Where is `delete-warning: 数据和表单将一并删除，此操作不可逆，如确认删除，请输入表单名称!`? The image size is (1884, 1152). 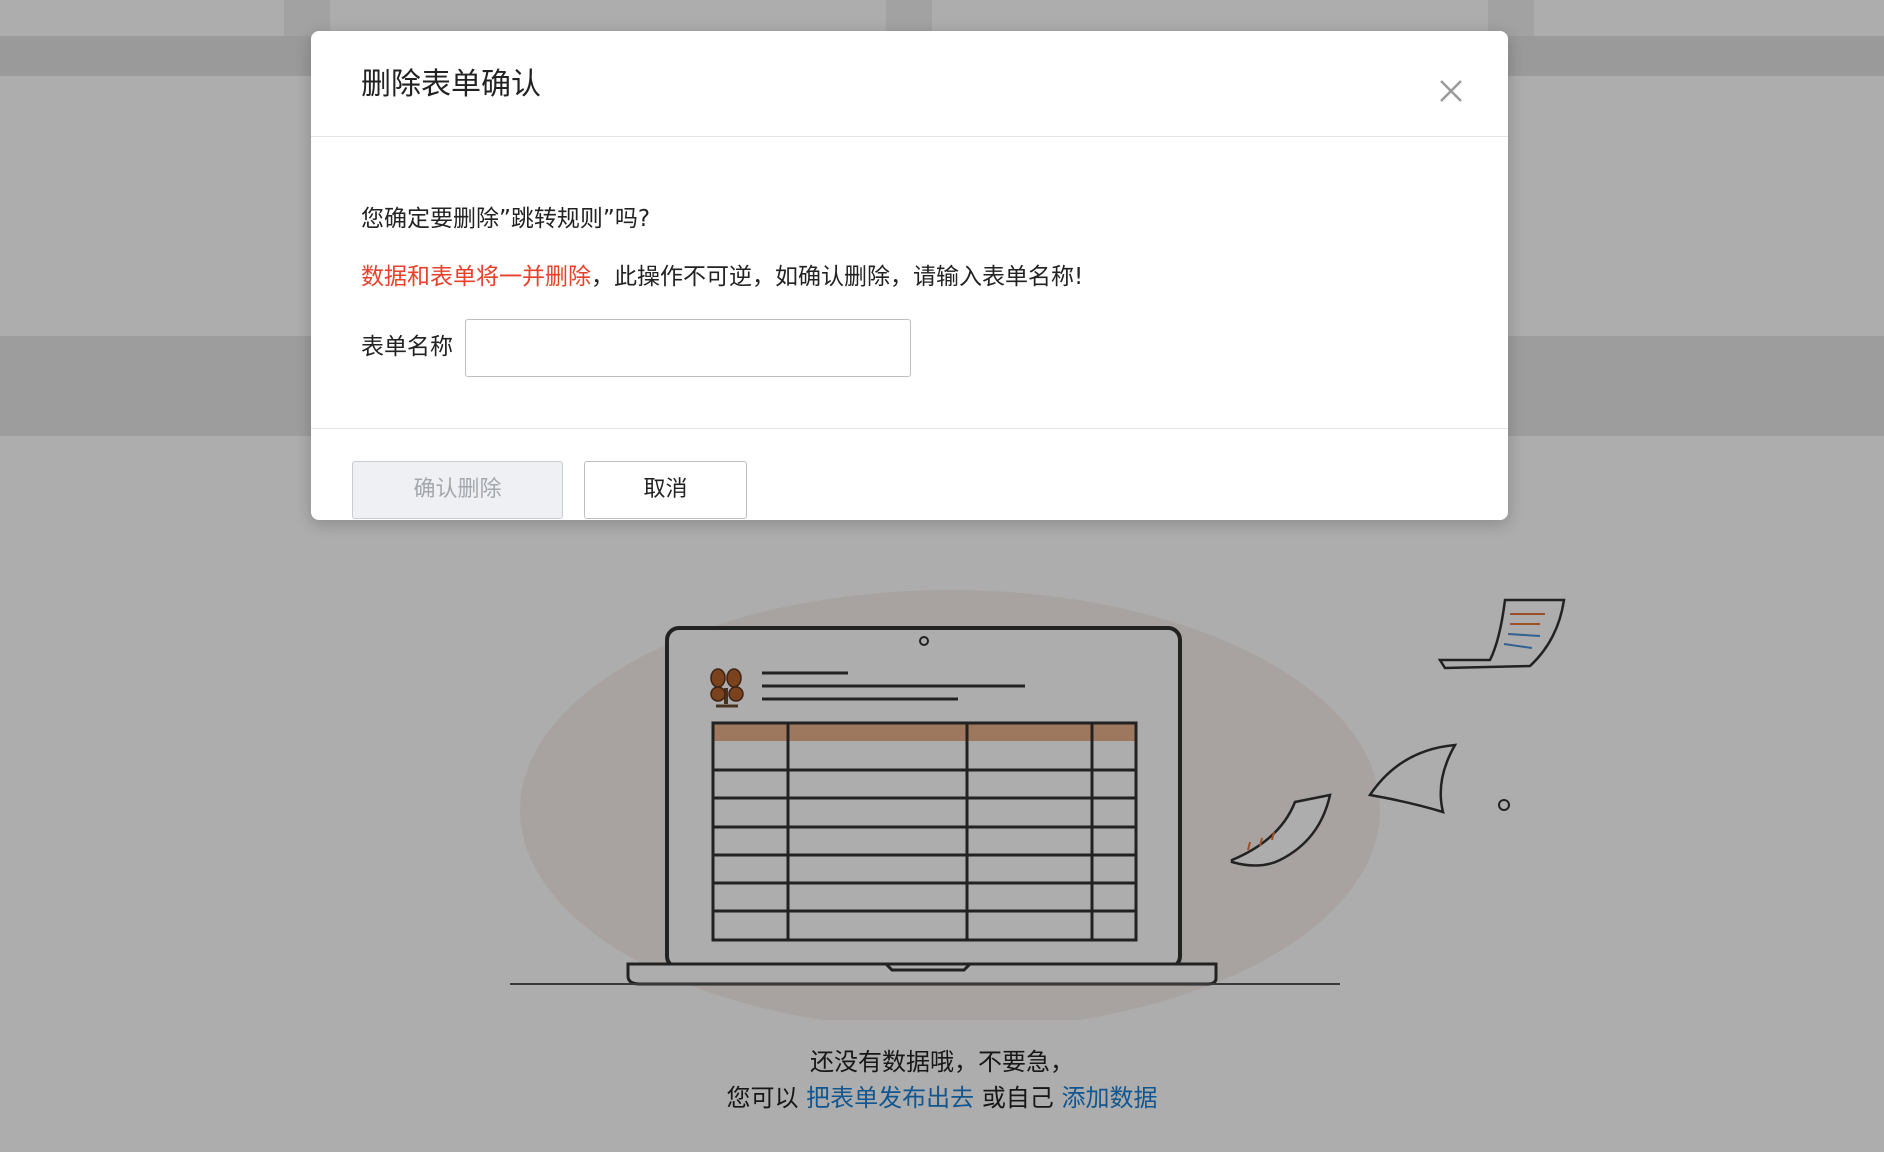
delete-warning: 数据和表单将一并删除，此操作不可逆，如确认删除，请输入表单名称! is located at coordinates (722, 277).